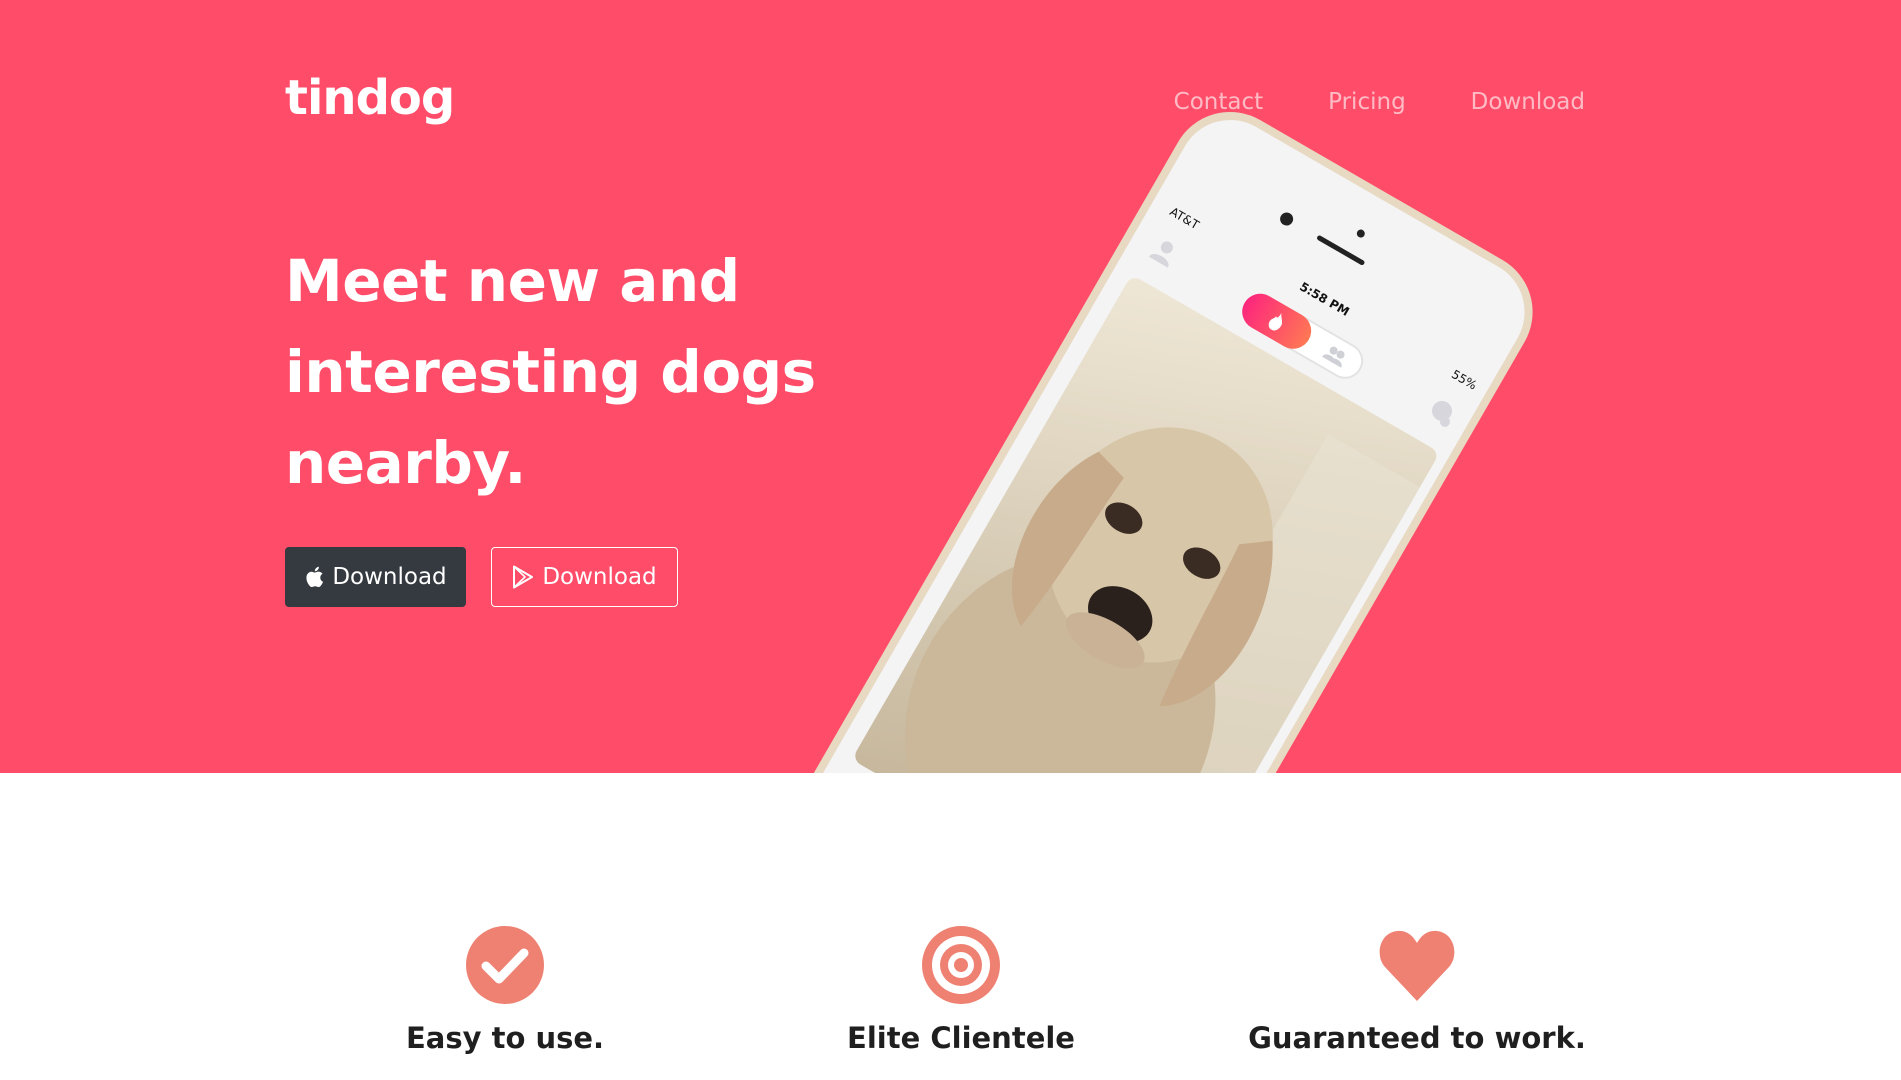 This screenshot has width=1901, height=1080. Describe the element at coordinates (1367, 102) in the screenshot. I see `nav-link-pricing: Pricing` at that location.